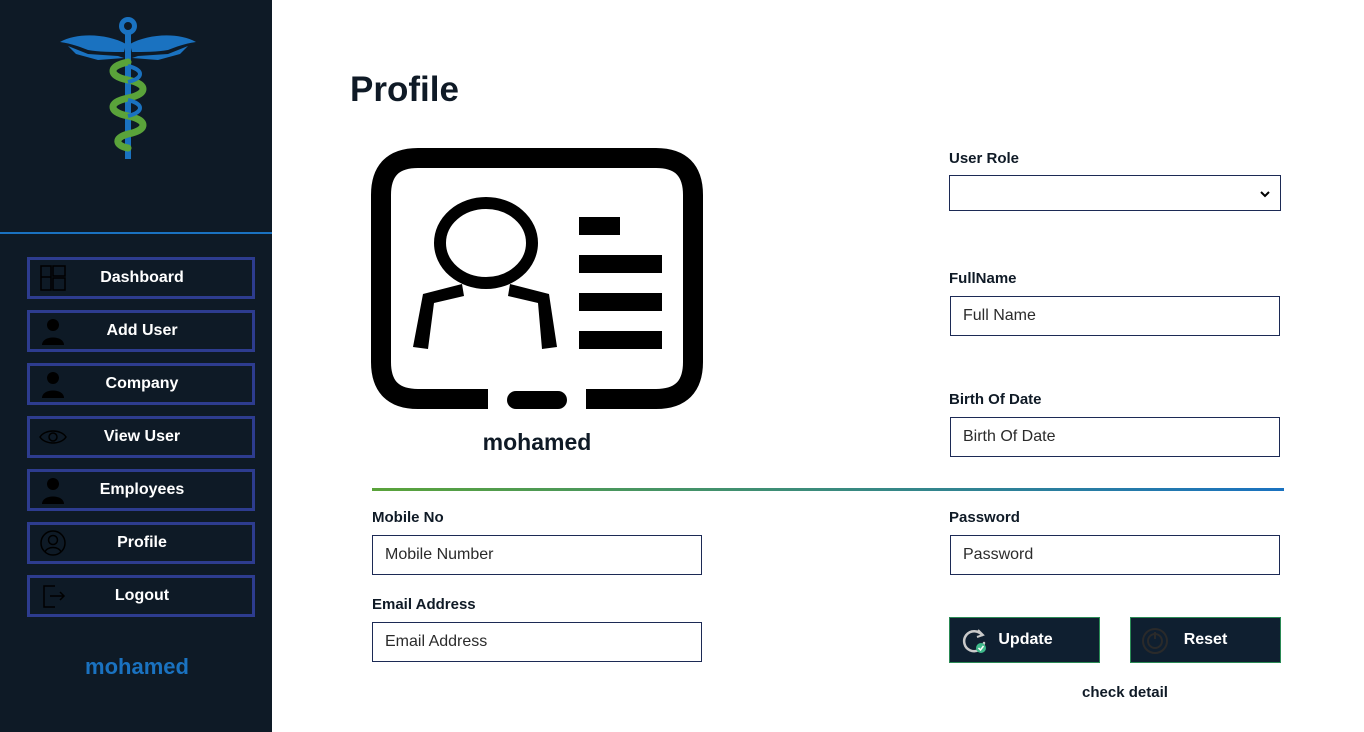  Describe the element at coordinates (1115, 555) in the screenshot. I see `password-input` at that location.